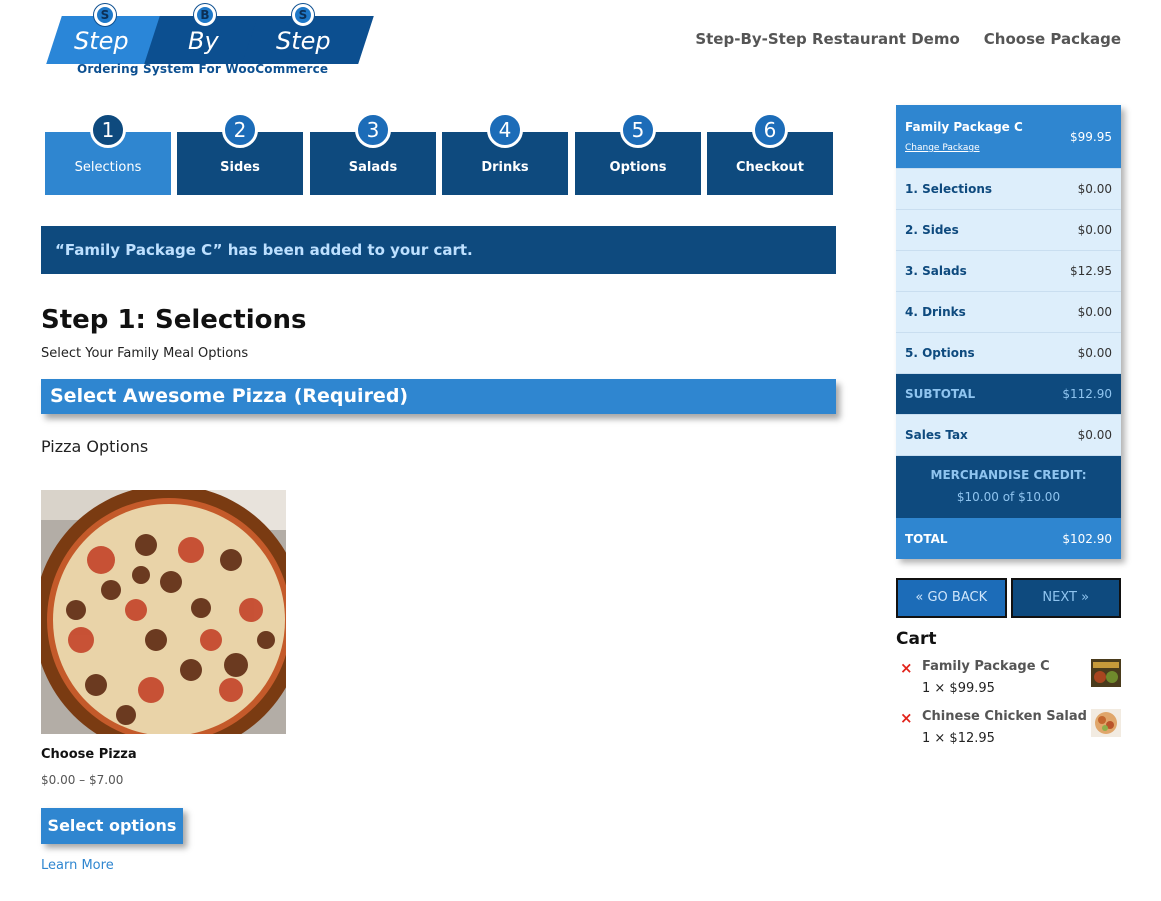 The image size is (1161, 901). I want to click on next-button: NEXT », so click(1065, 598).